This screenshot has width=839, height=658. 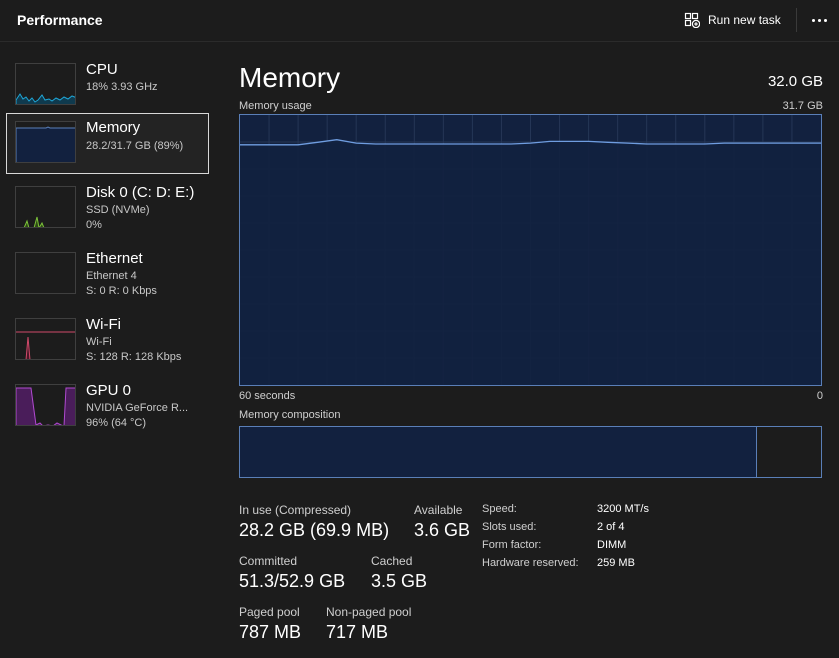 What do you see at coordinates (267, 396) in the screenshot?
I see `time-span-label: 60 seconds` at bounding box center [267, 396].